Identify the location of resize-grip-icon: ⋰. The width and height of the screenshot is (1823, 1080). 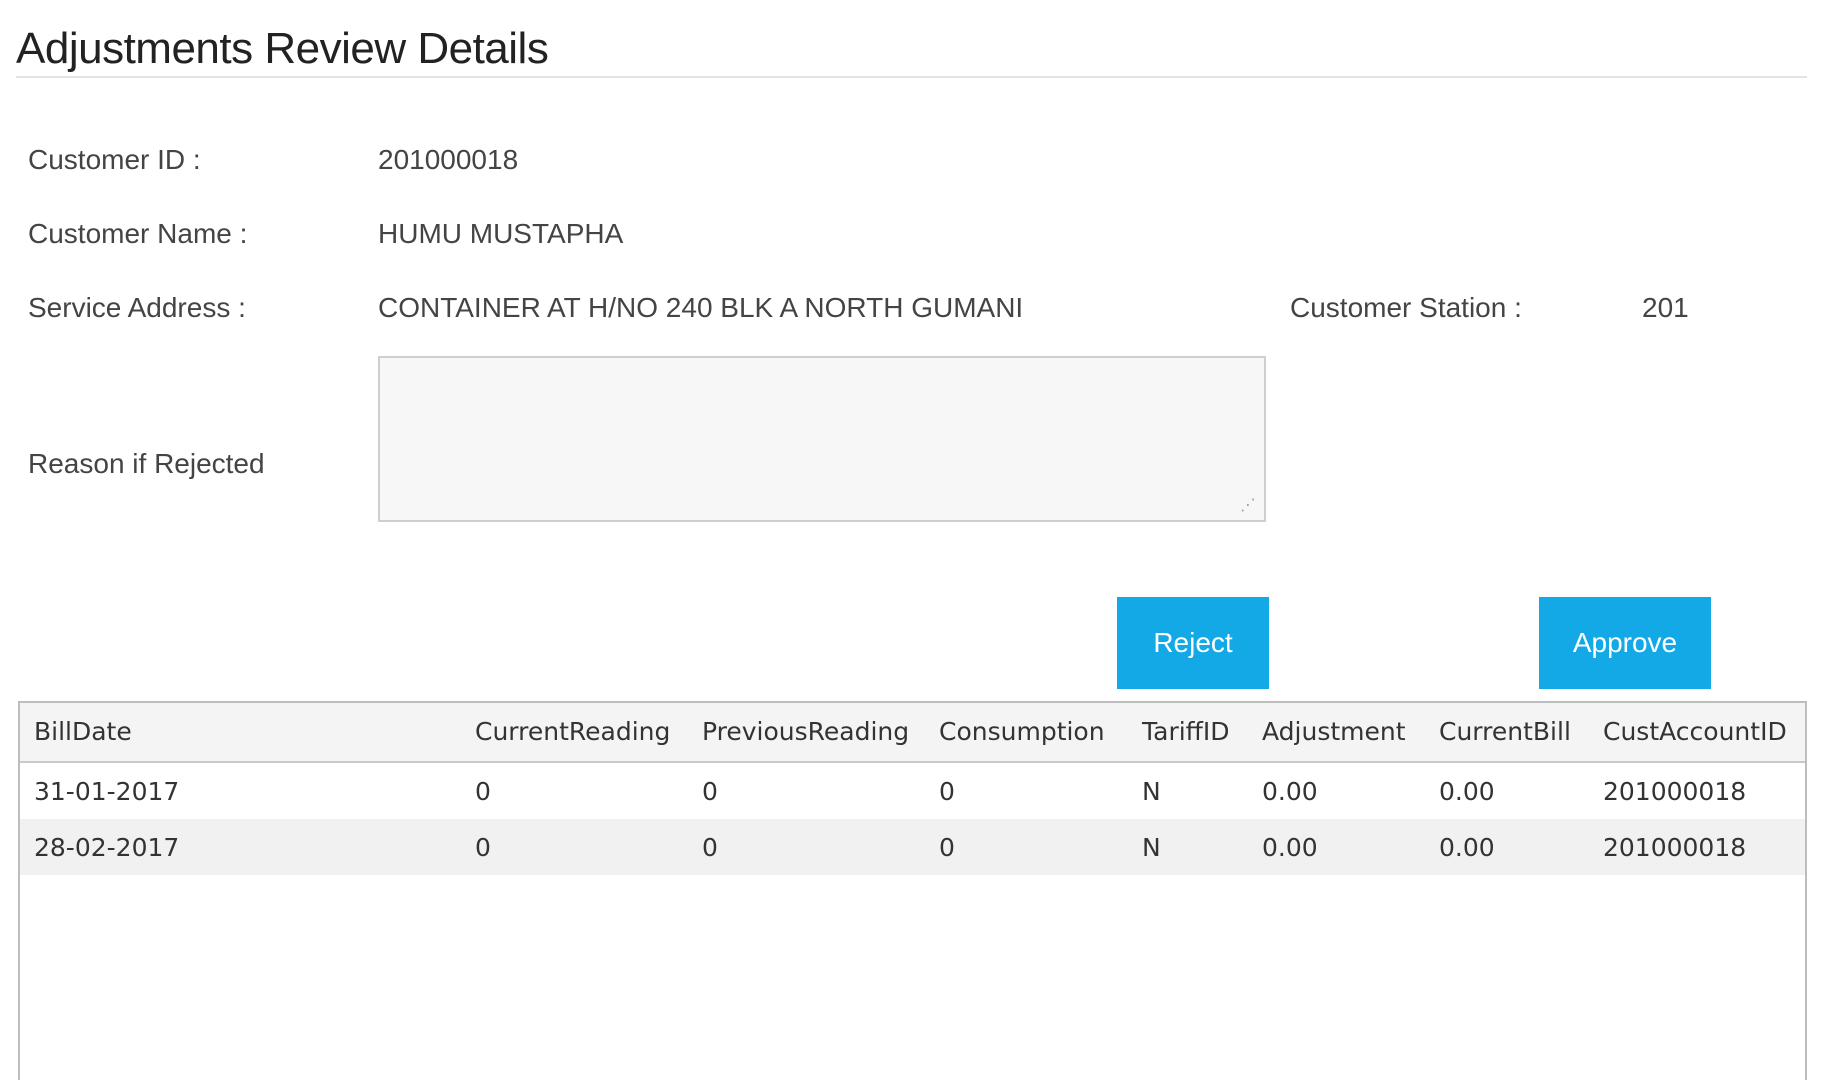
(1248, 506).